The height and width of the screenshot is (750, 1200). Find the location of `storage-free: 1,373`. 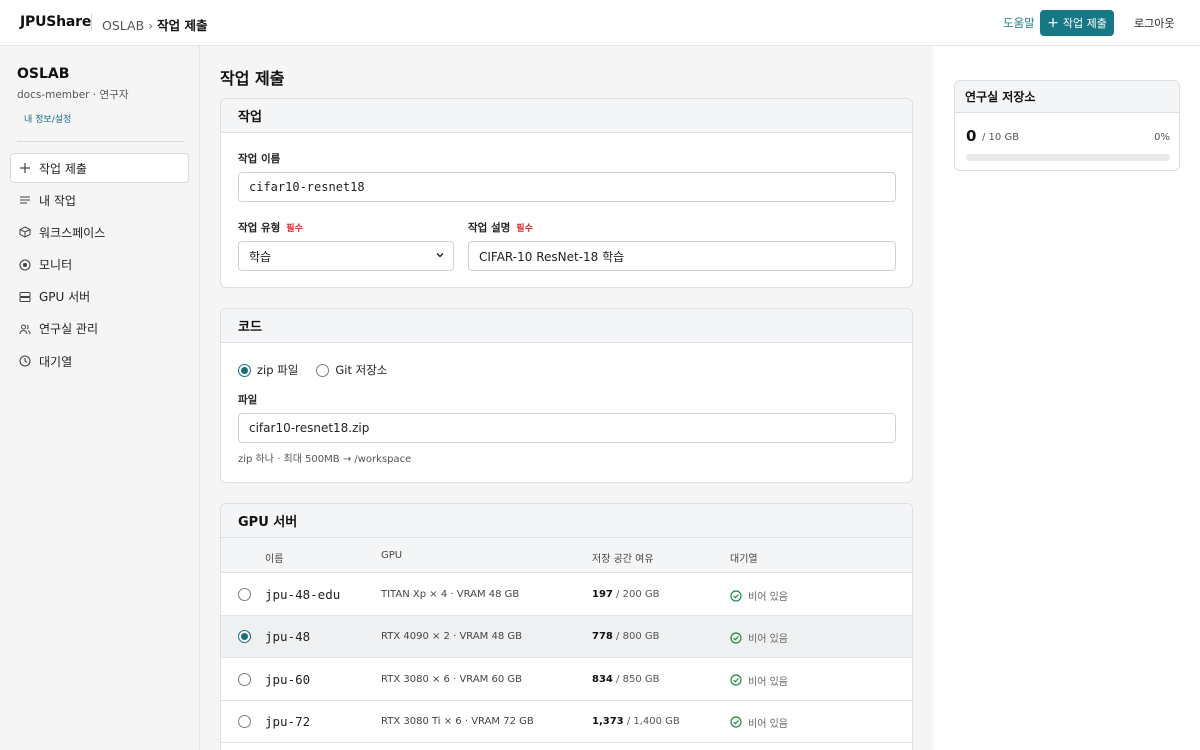

storage-free: 1,373 is located at coordinates (608, 721).